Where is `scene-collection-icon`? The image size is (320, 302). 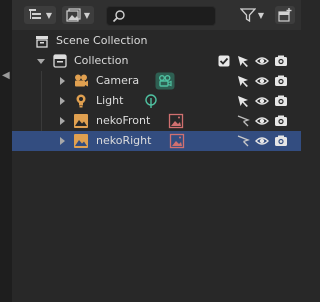 scene-collection-icon is located at coordinates (42, 42).